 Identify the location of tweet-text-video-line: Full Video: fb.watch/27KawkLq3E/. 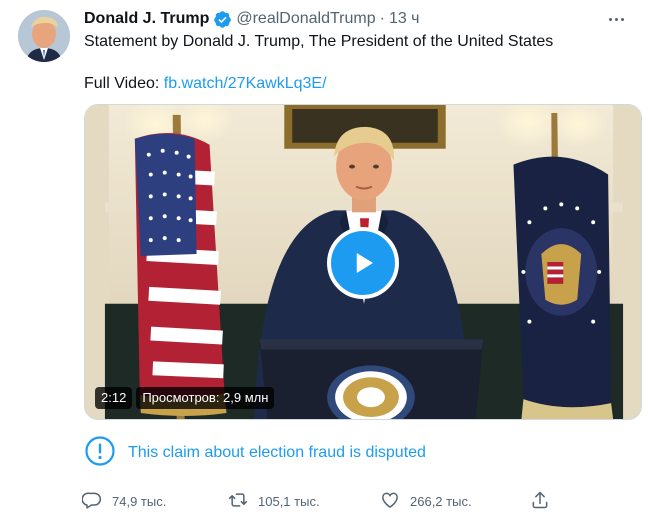
(205, 84).